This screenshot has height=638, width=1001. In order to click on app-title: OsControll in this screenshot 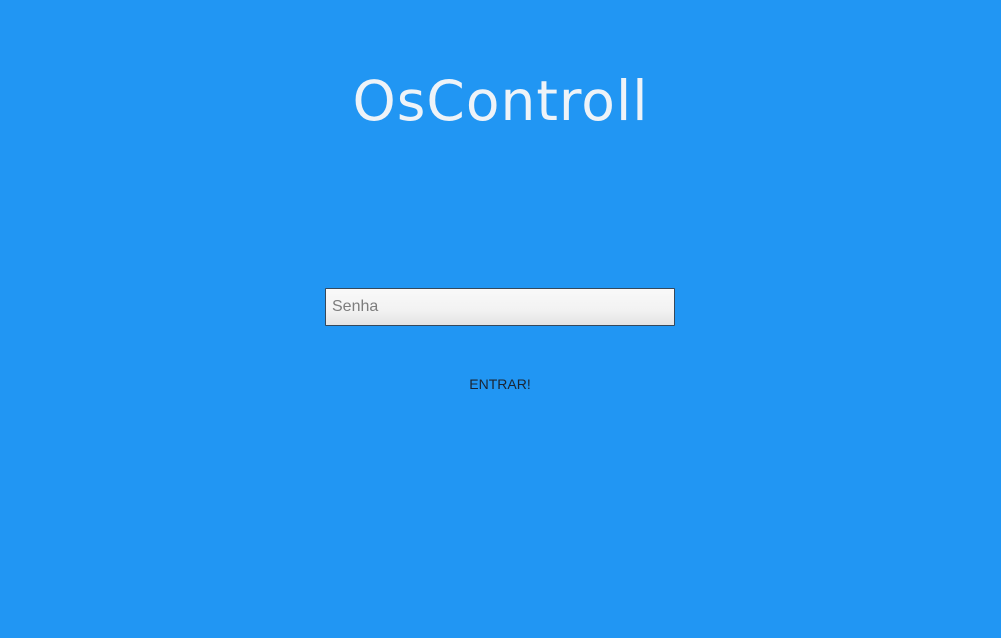, I will do `click(500, 101)`.